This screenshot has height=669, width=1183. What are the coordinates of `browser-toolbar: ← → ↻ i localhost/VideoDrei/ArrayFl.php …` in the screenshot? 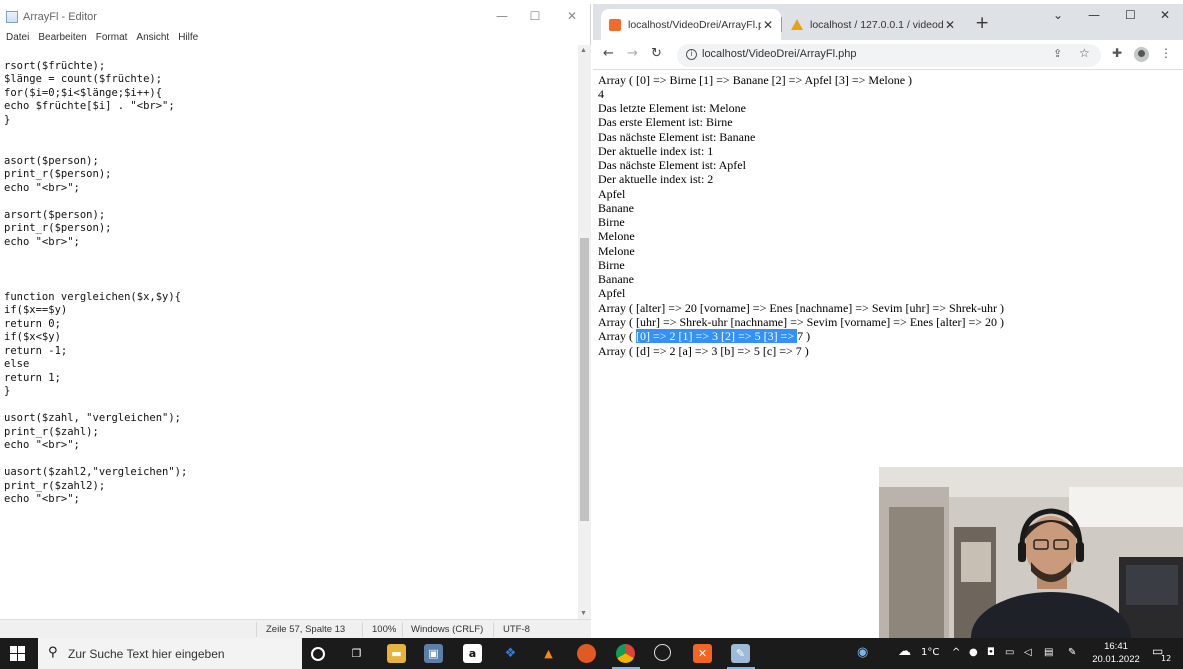 It's located at (888, 55).